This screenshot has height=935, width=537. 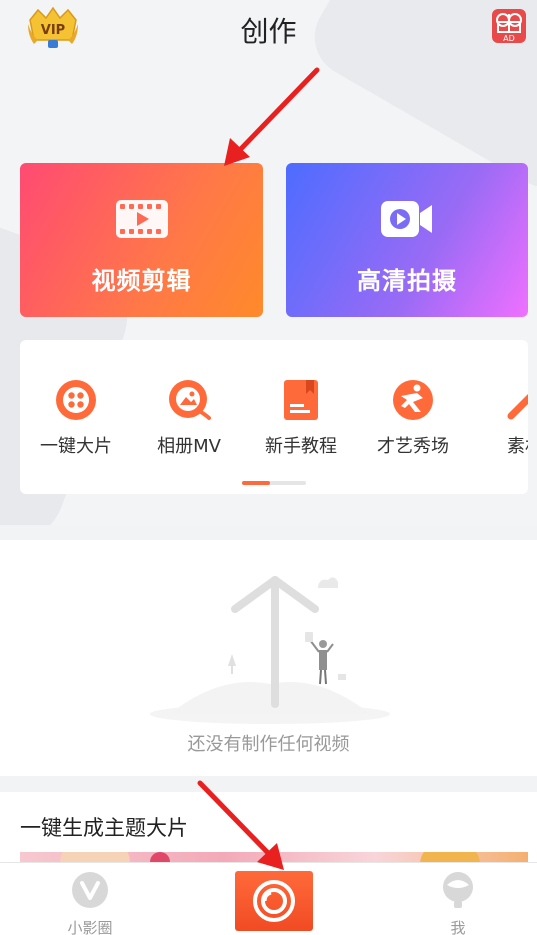 I want to click on tool-label: 新手教程, so click(x=301, y=446).